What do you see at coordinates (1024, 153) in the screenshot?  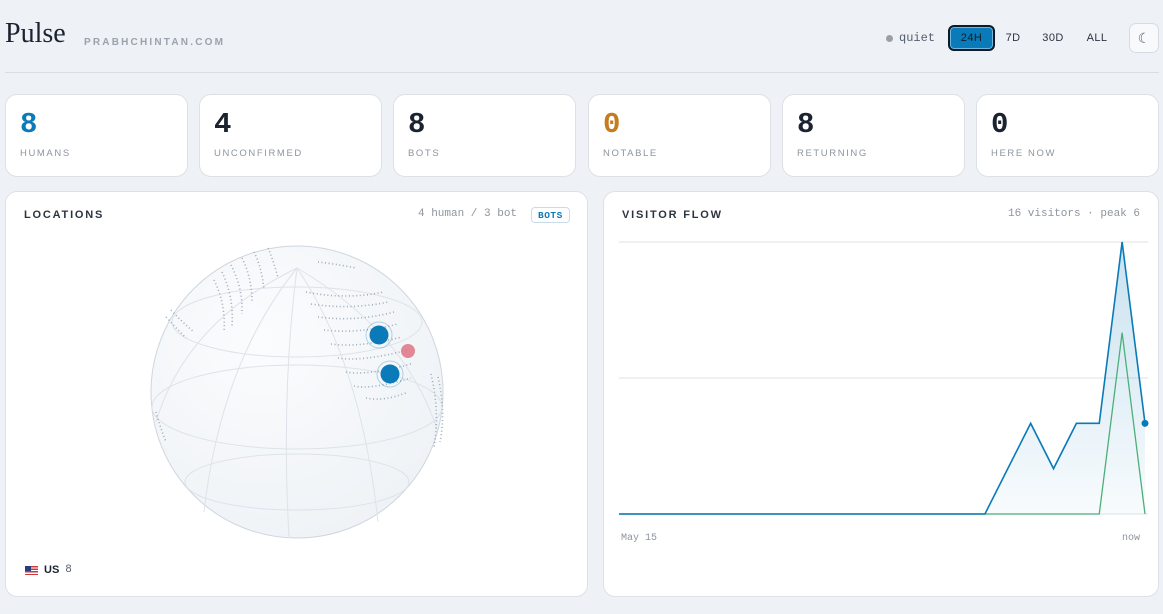 I see `stat-label: HERE NOW` at bounding box center [1024, 153].